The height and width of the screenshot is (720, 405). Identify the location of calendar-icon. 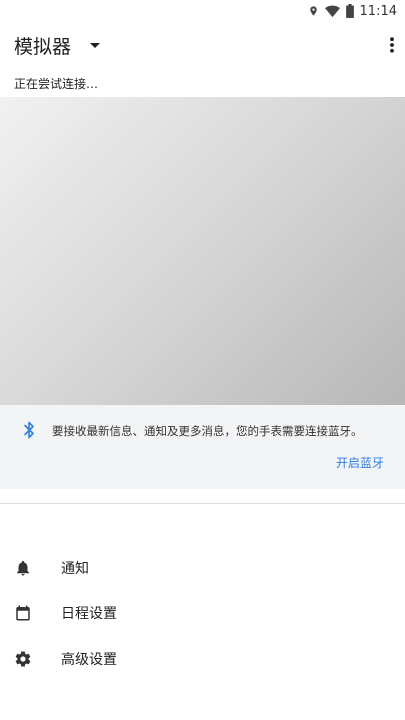
(23, 613).